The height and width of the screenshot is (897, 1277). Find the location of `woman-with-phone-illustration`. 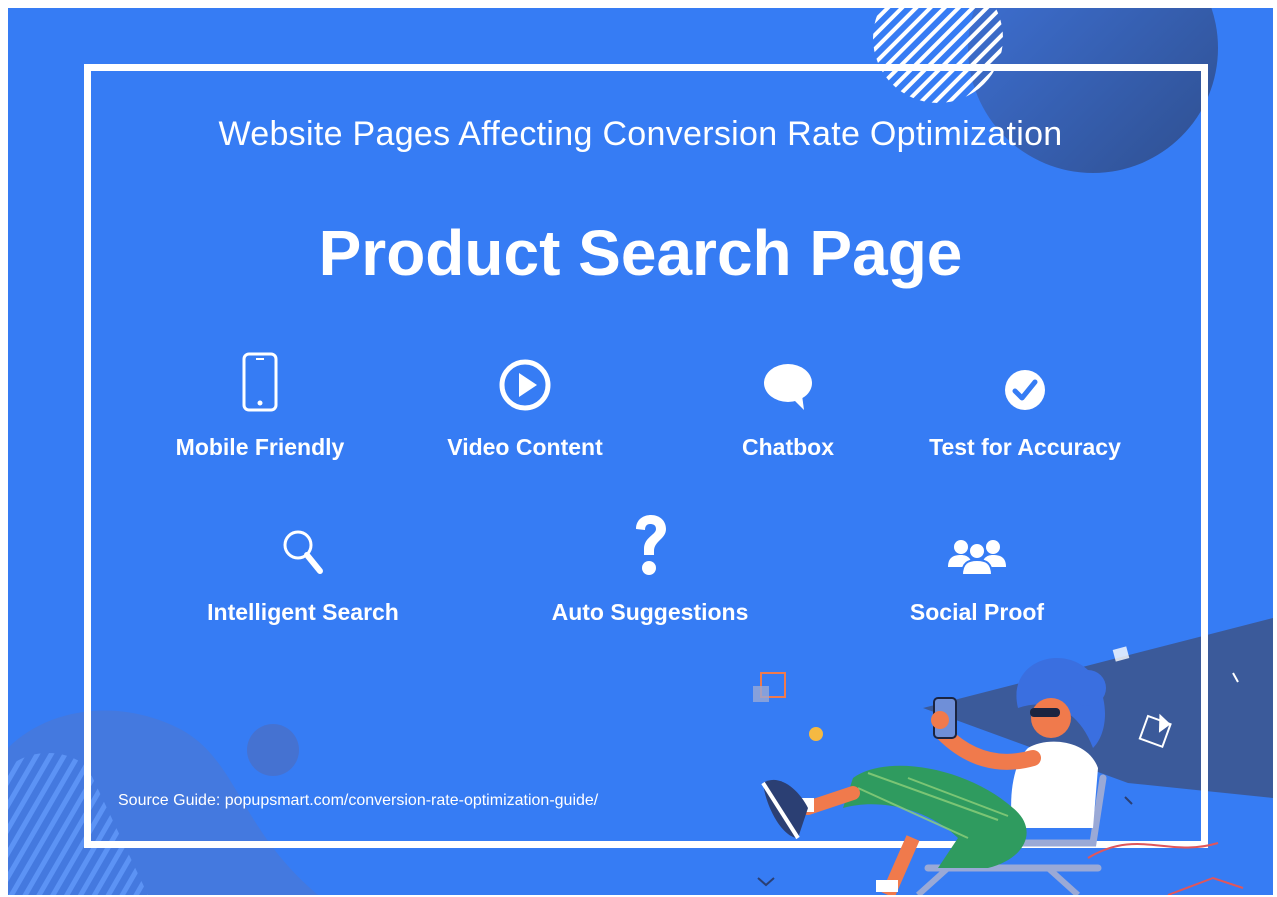

woman-with-phone-illustration is located at coordinates (998, 770).